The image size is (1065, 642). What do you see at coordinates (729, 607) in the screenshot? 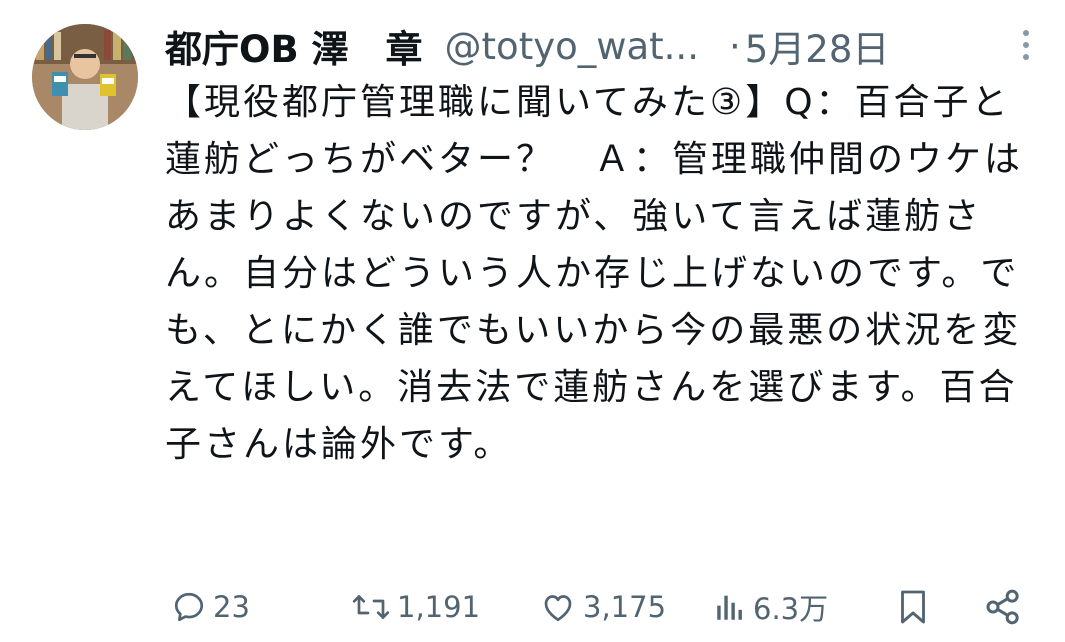
I see `views-icon` at bounding box center [729, 607].